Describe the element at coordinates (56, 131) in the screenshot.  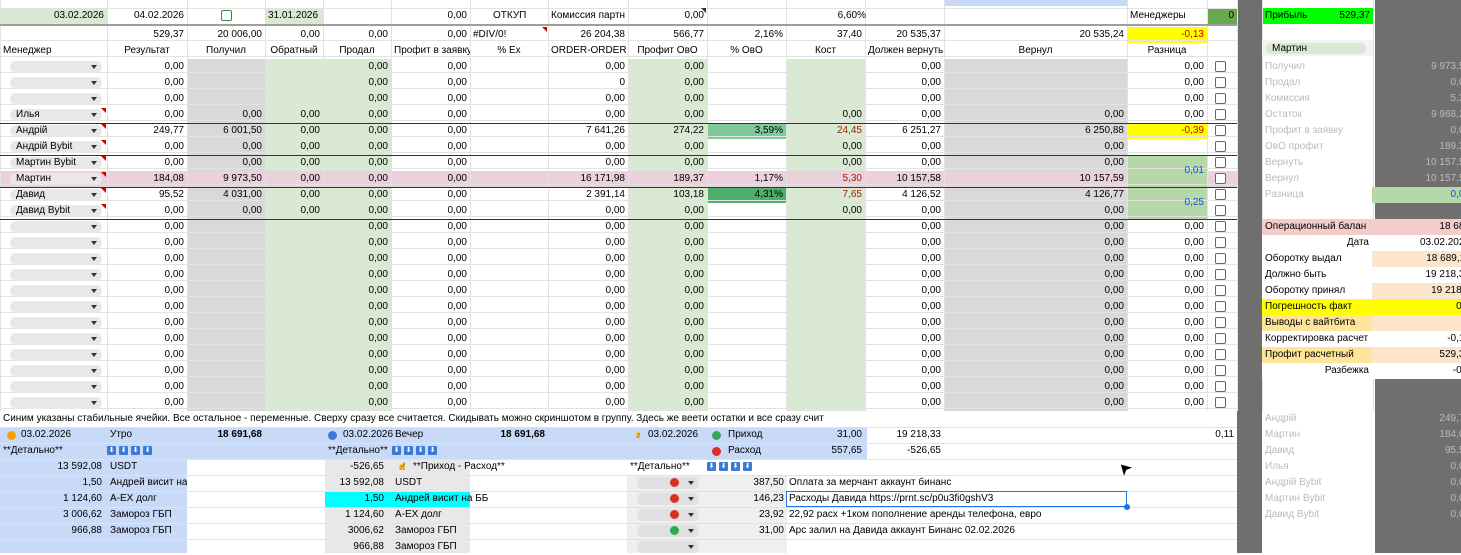
I see `manager-dropdown: Андрій` at that location.